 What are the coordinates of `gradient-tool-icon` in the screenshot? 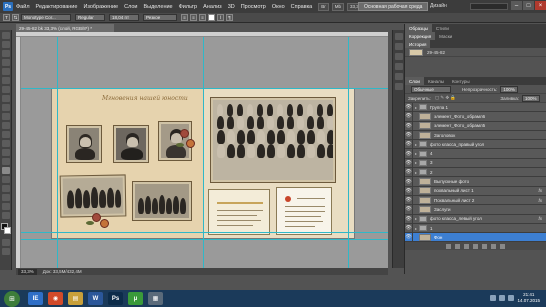 It's located at (5, 134).